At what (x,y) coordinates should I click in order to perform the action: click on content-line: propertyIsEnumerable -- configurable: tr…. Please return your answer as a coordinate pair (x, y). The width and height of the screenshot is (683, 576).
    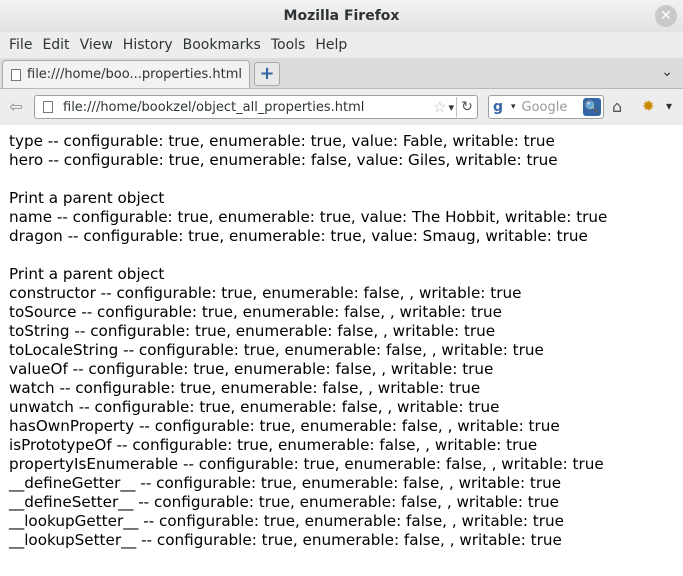
    Looking at the image, I should click on (306, 464).